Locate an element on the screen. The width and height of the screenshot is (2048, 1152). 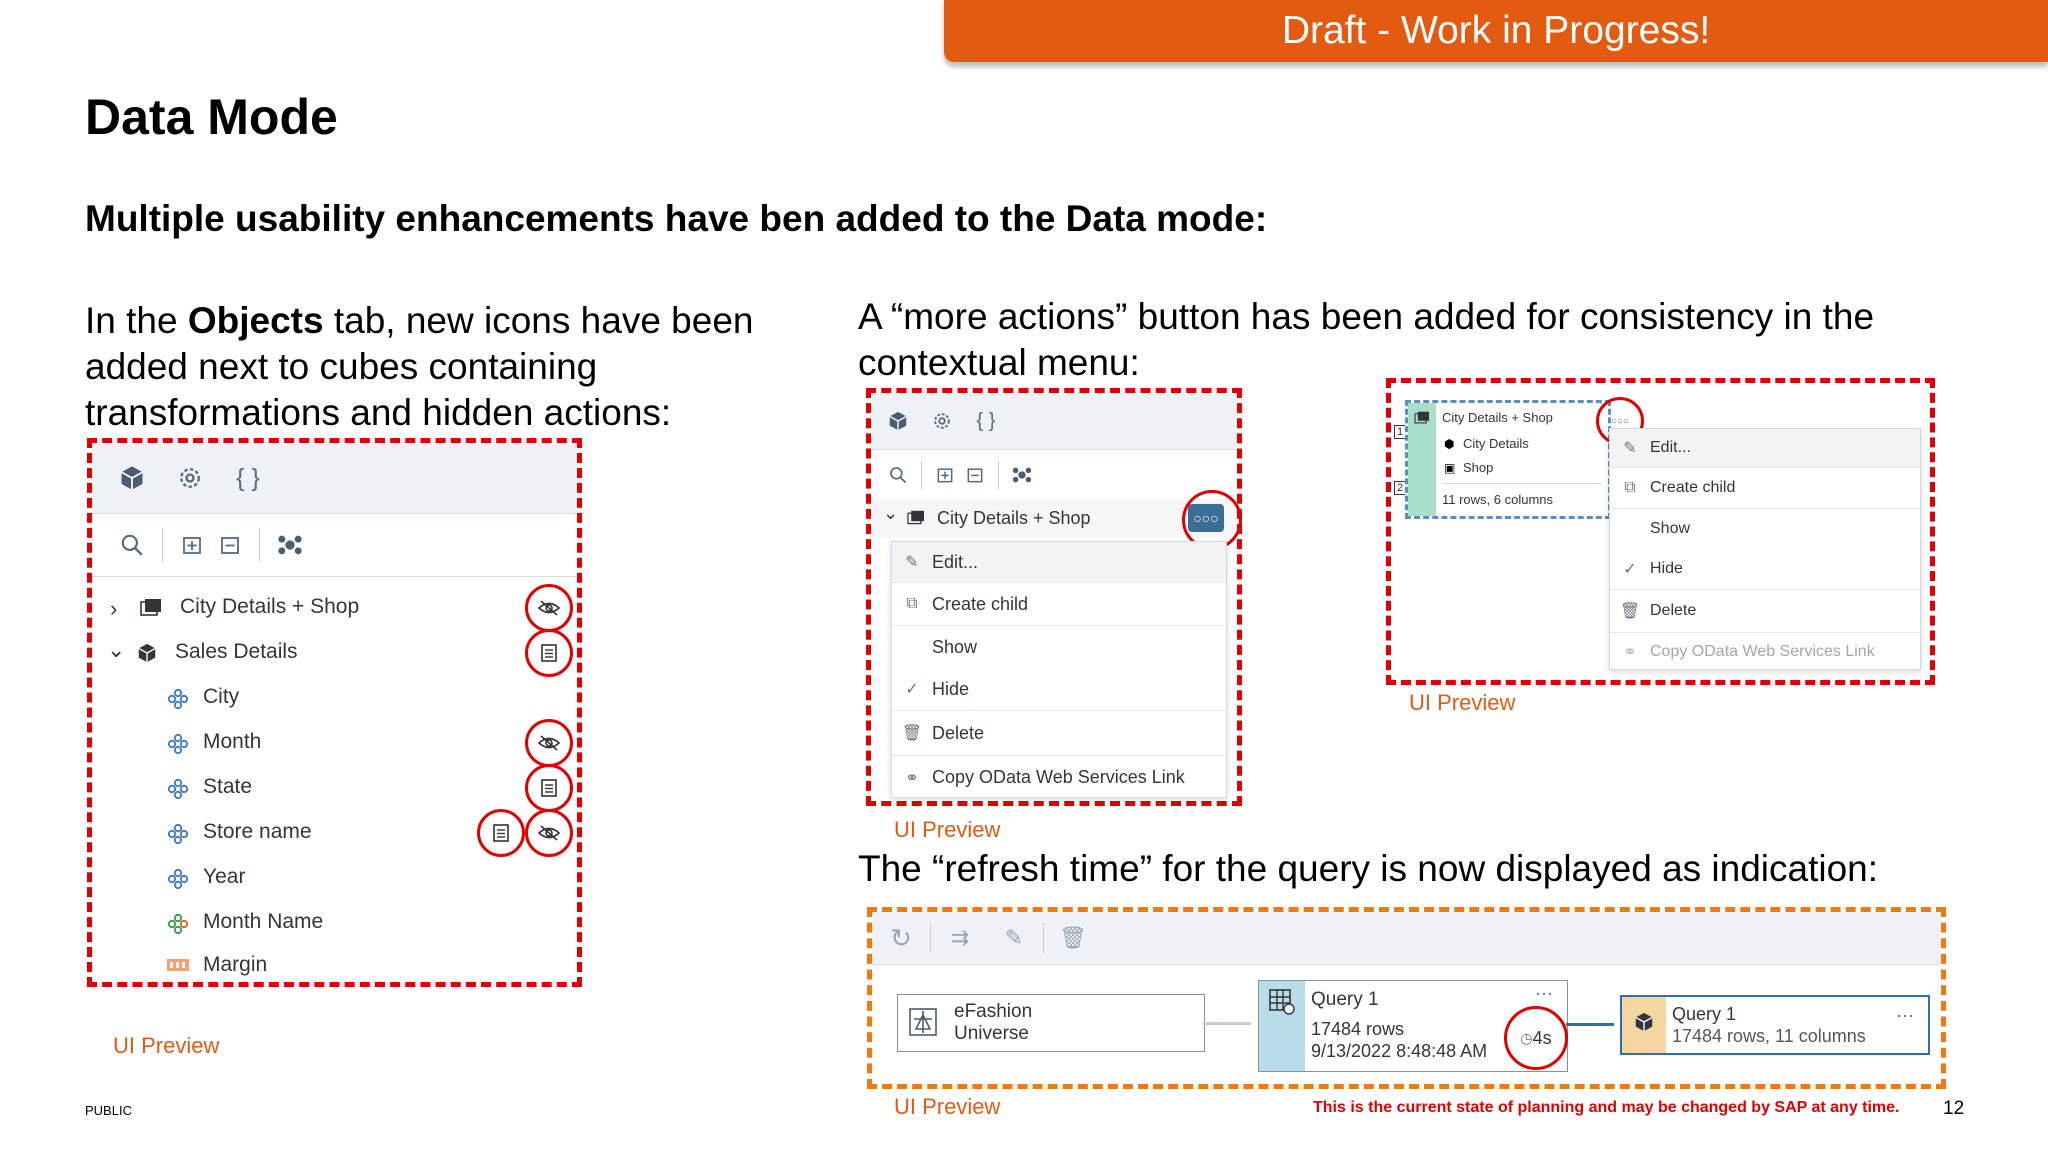
tree-row-month-name: Month Name is located at coordinates (334, 923).